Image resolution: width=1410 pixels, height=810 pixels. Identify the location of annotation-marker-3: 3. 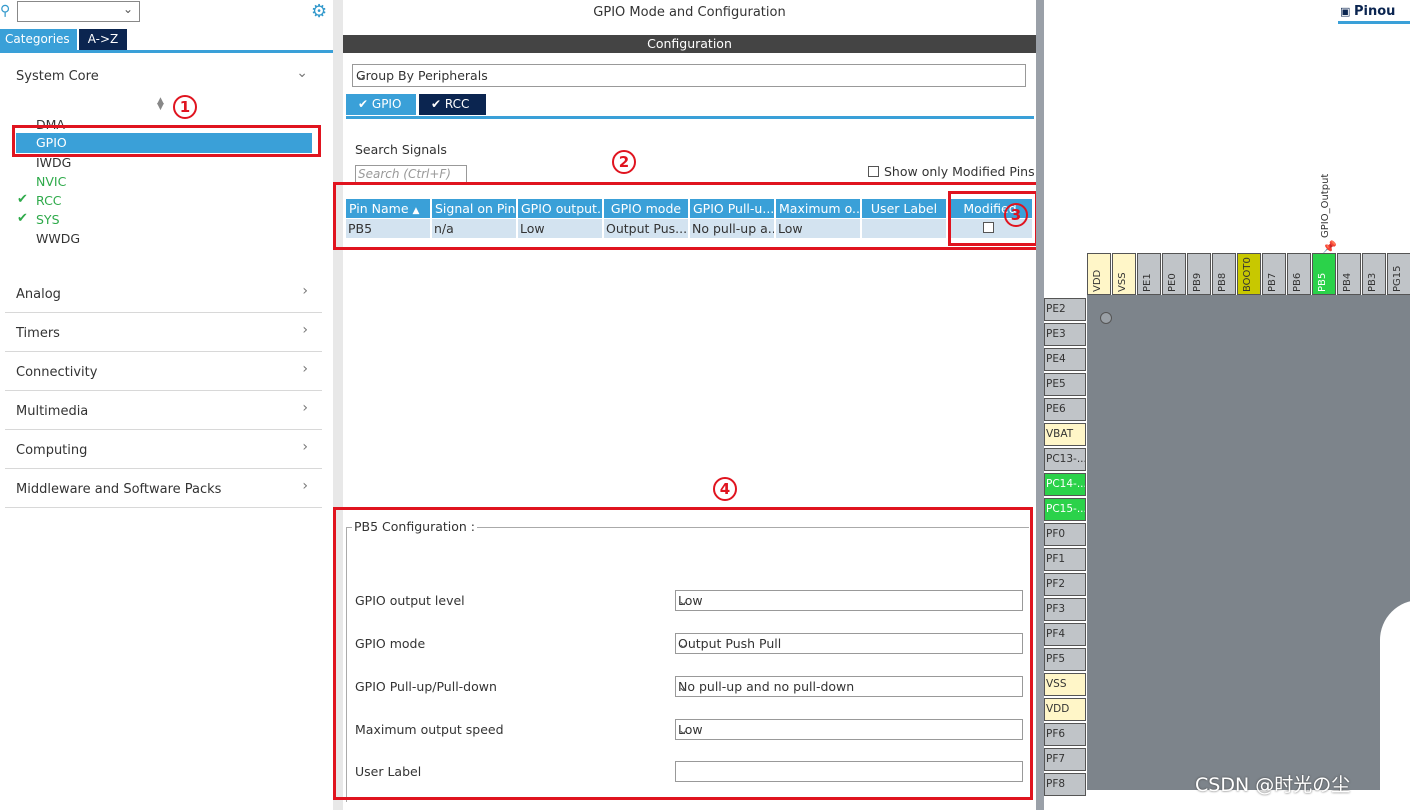
(1016, 215).